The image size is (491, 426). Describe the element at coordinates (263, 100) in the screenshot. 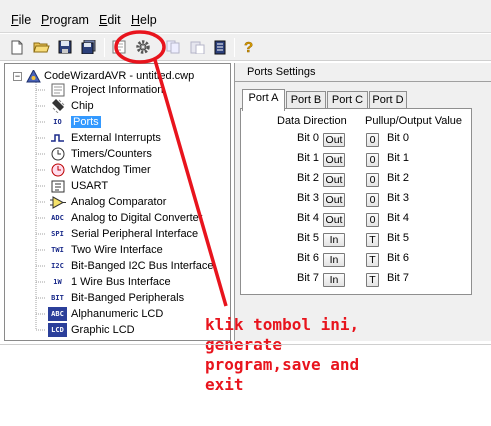

I see `tab-port-a: Port A` at that location.